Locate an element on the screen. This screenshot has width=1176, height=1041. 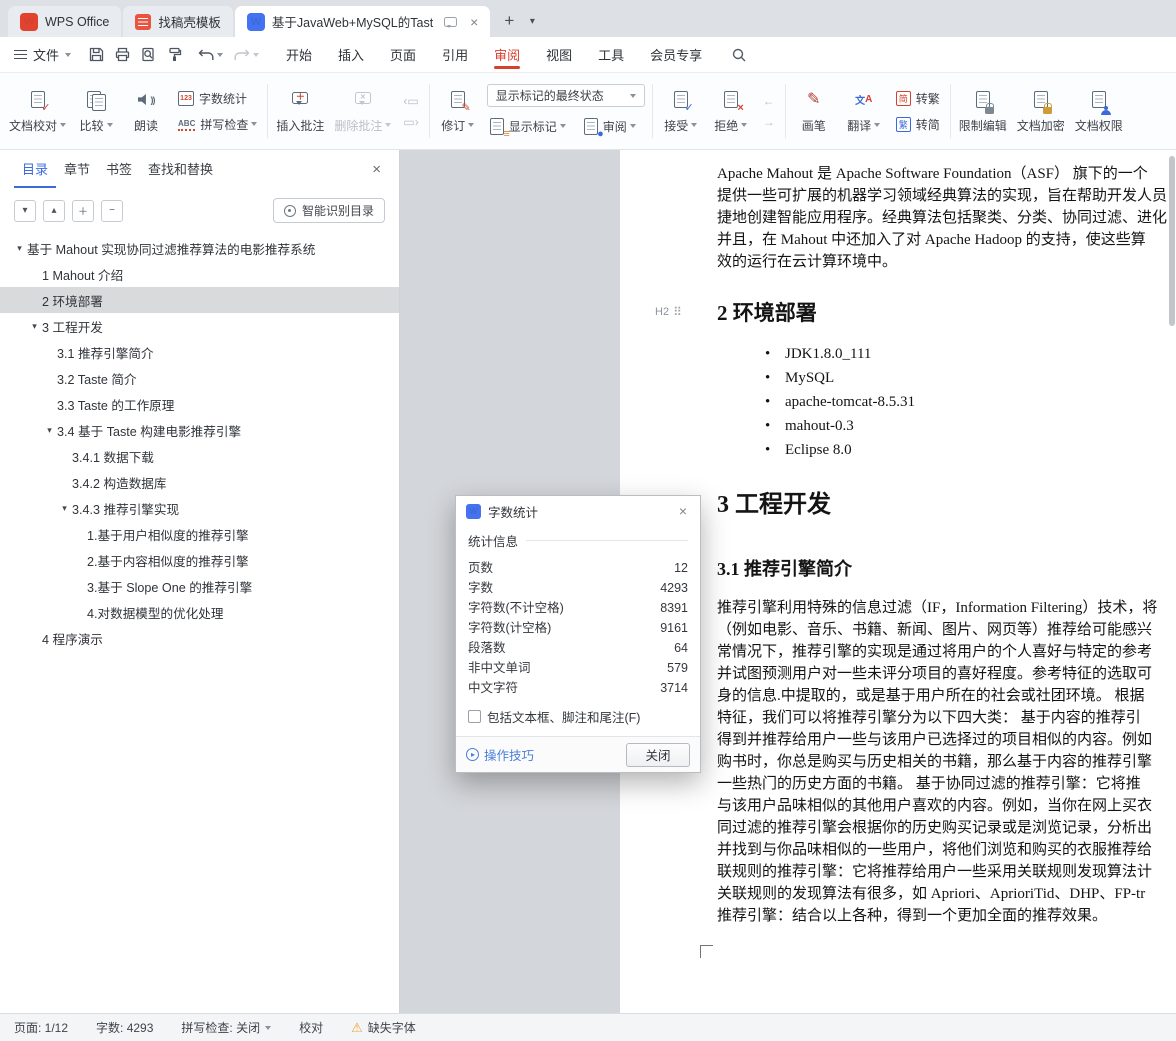
file-menu: 文件 is located at coordinates (41, 54).